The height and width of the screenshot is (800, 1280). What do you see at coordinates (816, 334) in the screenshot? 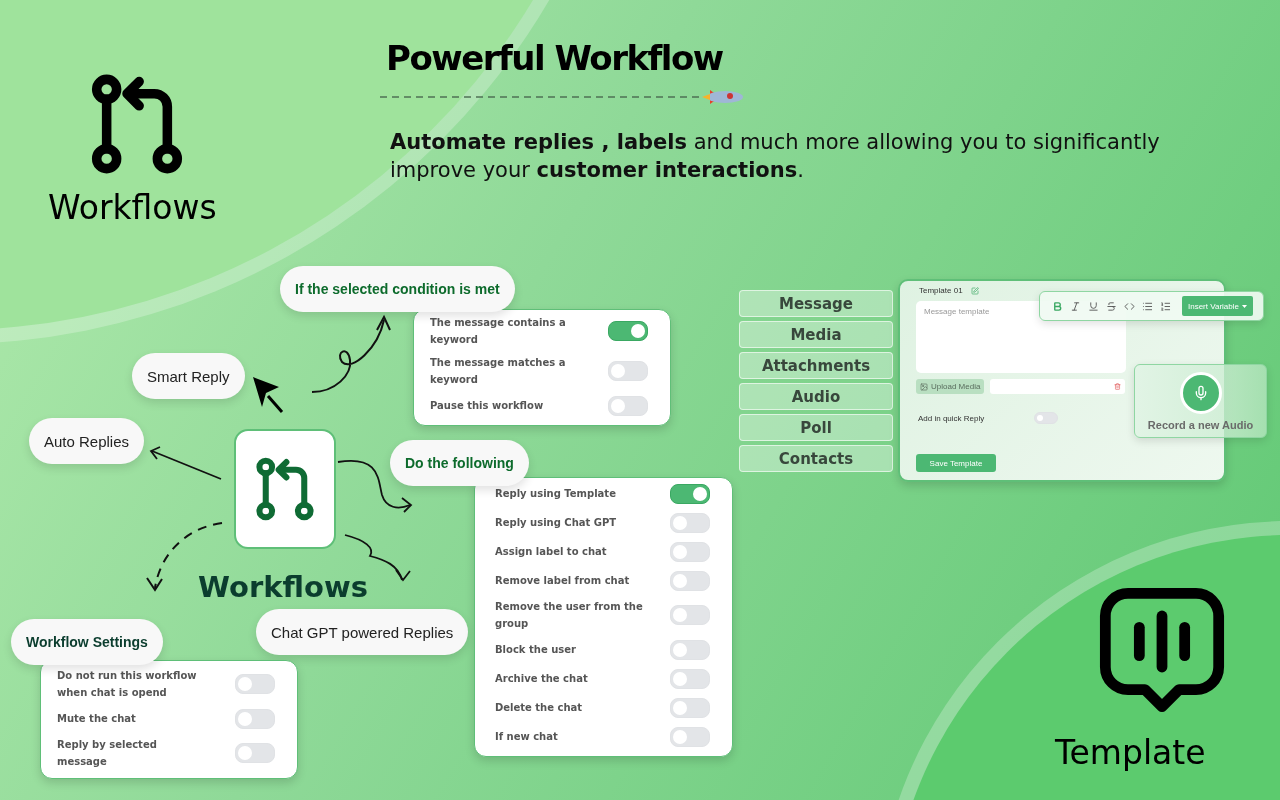
I see `message-type-button: Media` at bounding box center [816, 334].